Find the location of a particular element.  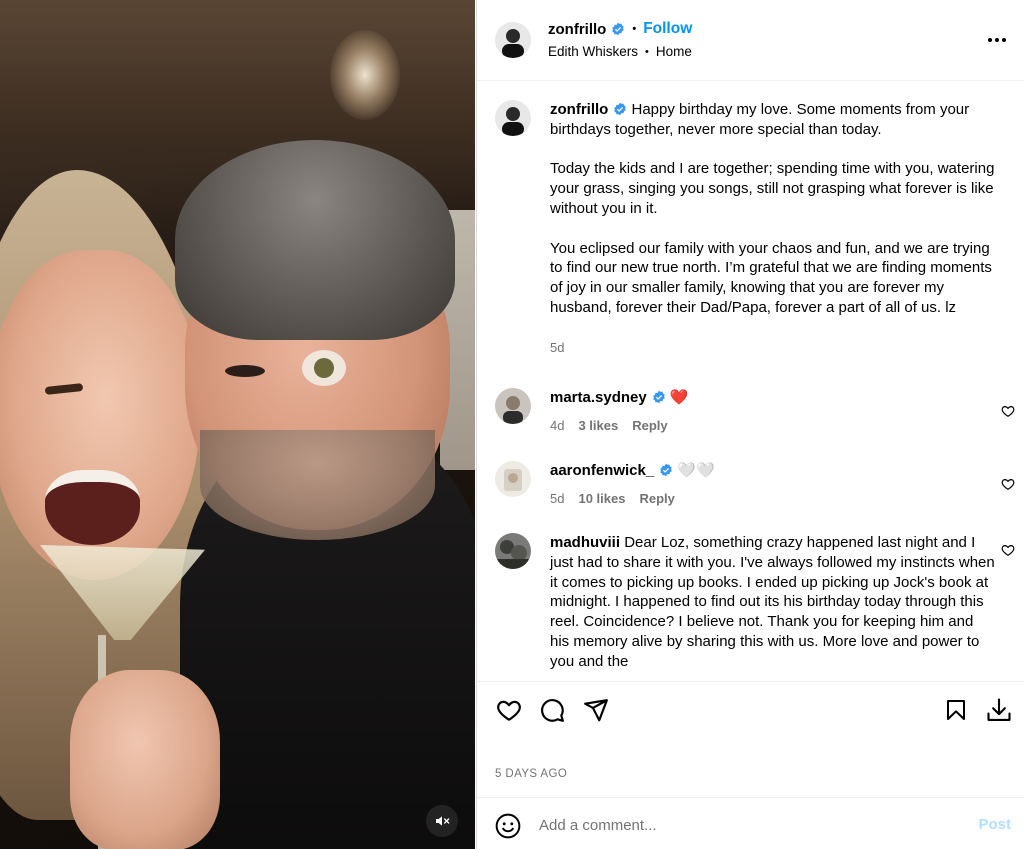

comment-username: marta.sydney is located at coordinates (598, 397).